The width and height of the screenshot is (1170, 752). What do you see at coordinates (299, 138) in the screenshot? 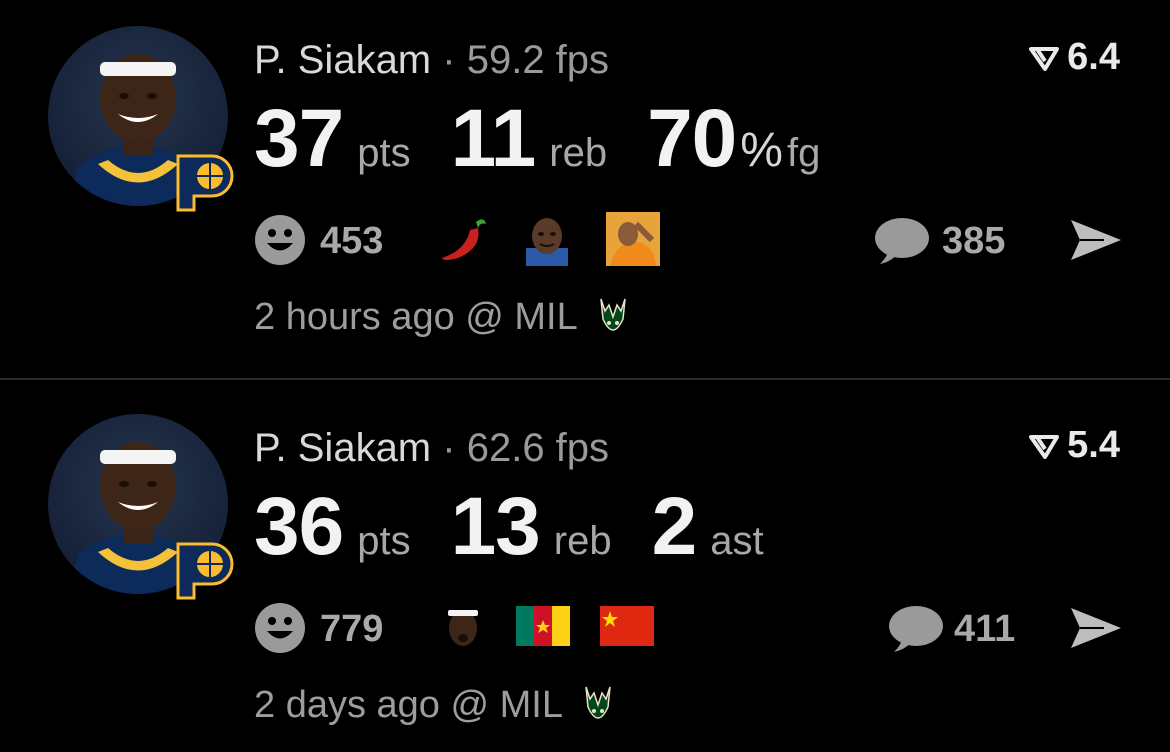
I see `stat-value: 37` at bounding box center [299, 138].